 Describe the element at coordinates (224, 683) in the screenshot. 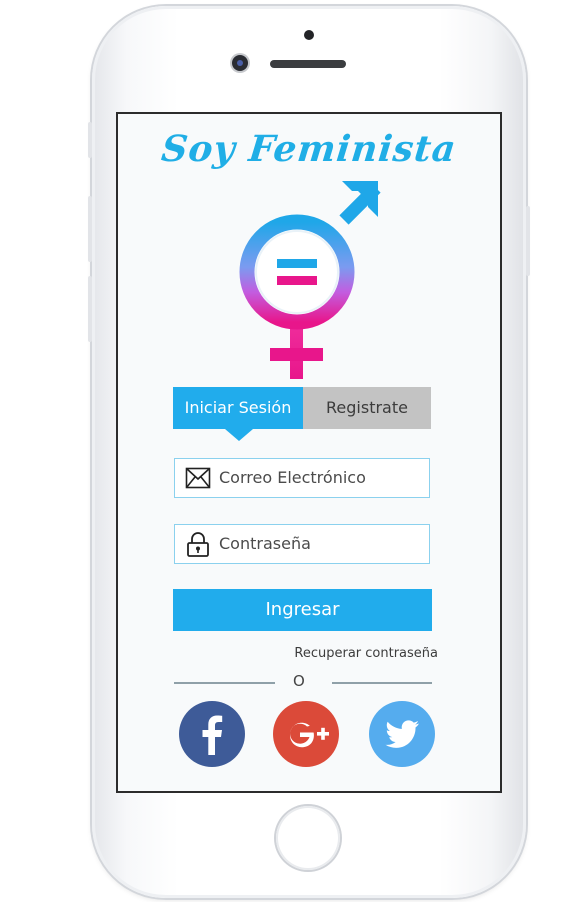

I see `divider-line-left` at that location.